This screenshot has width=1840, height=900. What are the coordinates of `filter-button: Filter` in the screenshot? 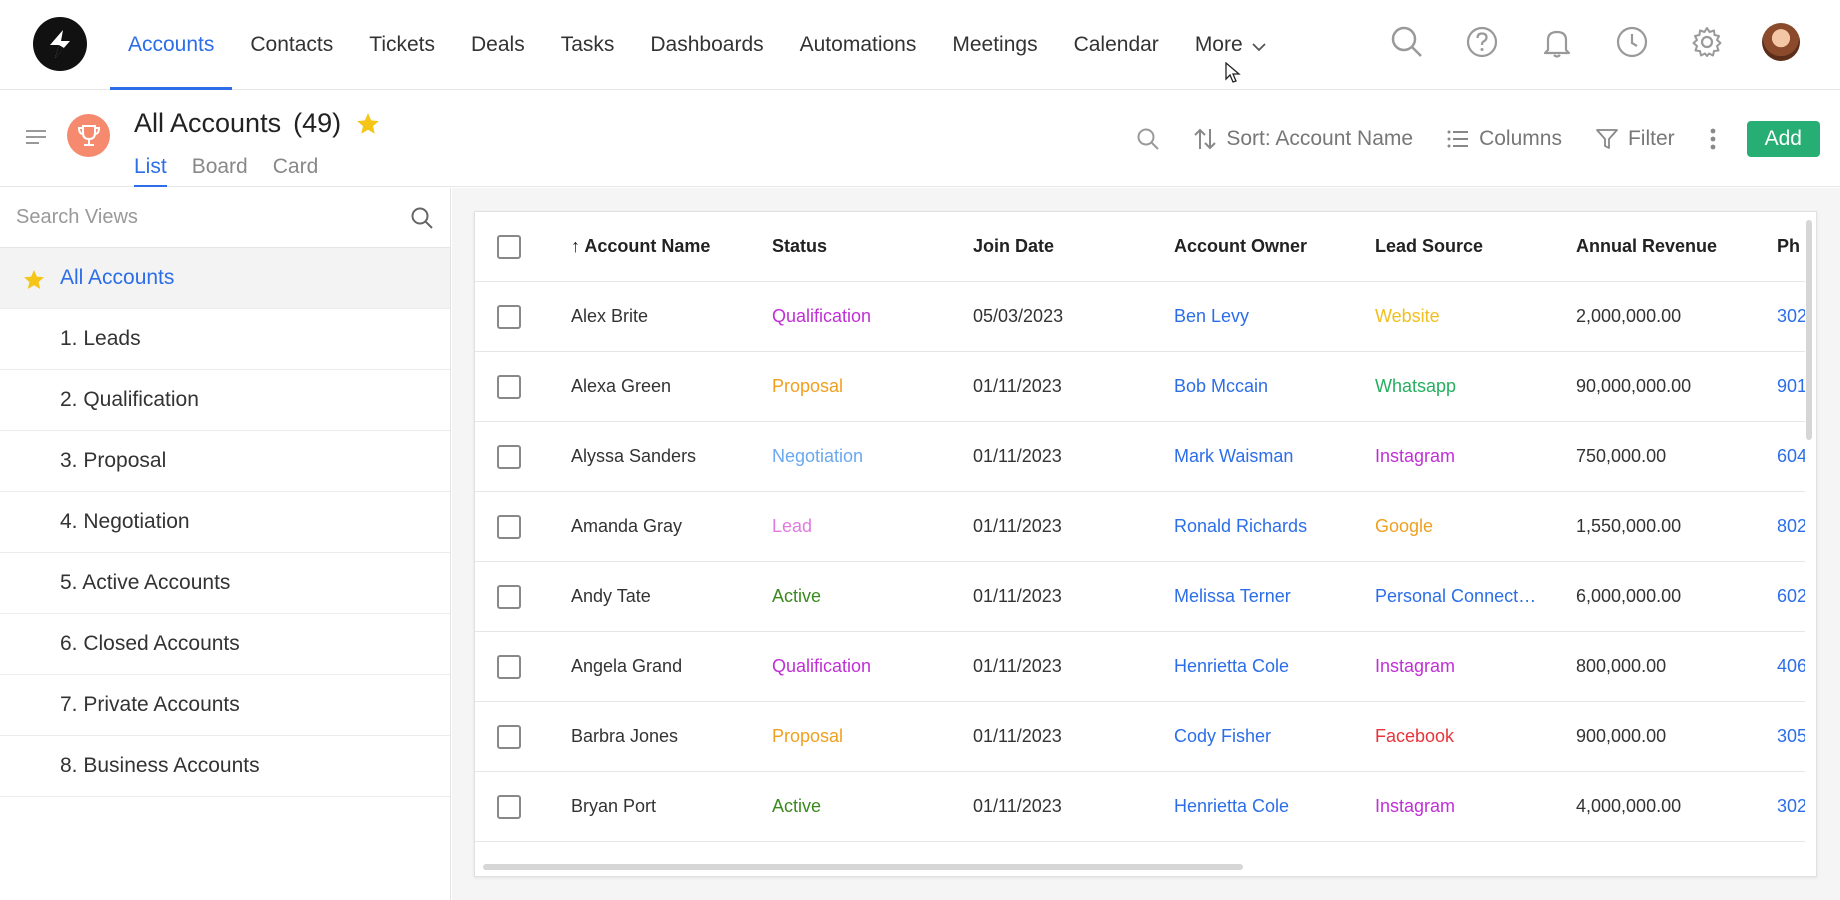 It's located at (1635, 139).